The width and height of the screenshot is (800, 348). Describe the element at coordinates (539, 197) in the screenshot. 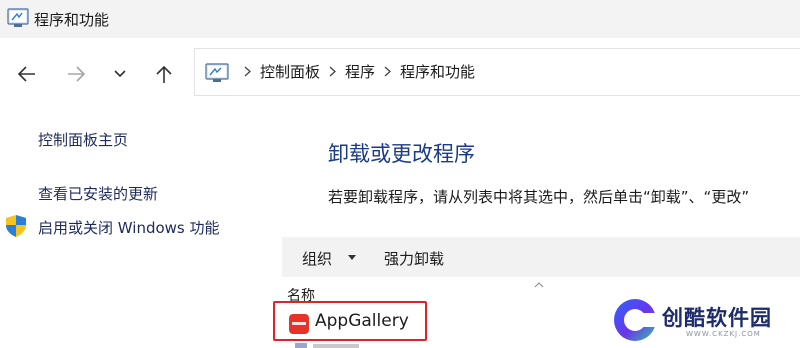

I see `page-description: 若要卸载程序，请从列表中将其选中，然后单击“卸载”、“更改”` at that location.